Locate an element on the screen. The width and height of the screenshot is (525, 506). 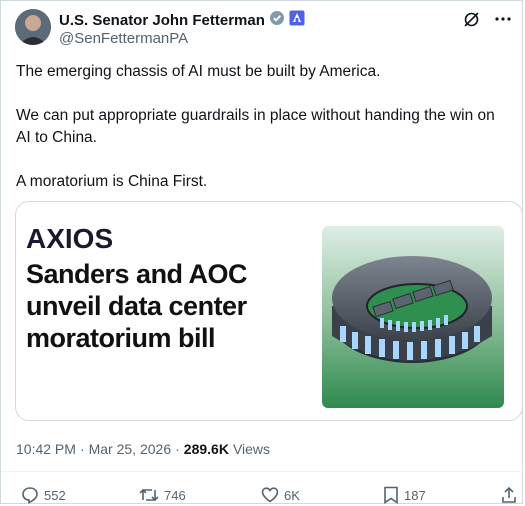
reply-icon is located at coordinates (30, 495).